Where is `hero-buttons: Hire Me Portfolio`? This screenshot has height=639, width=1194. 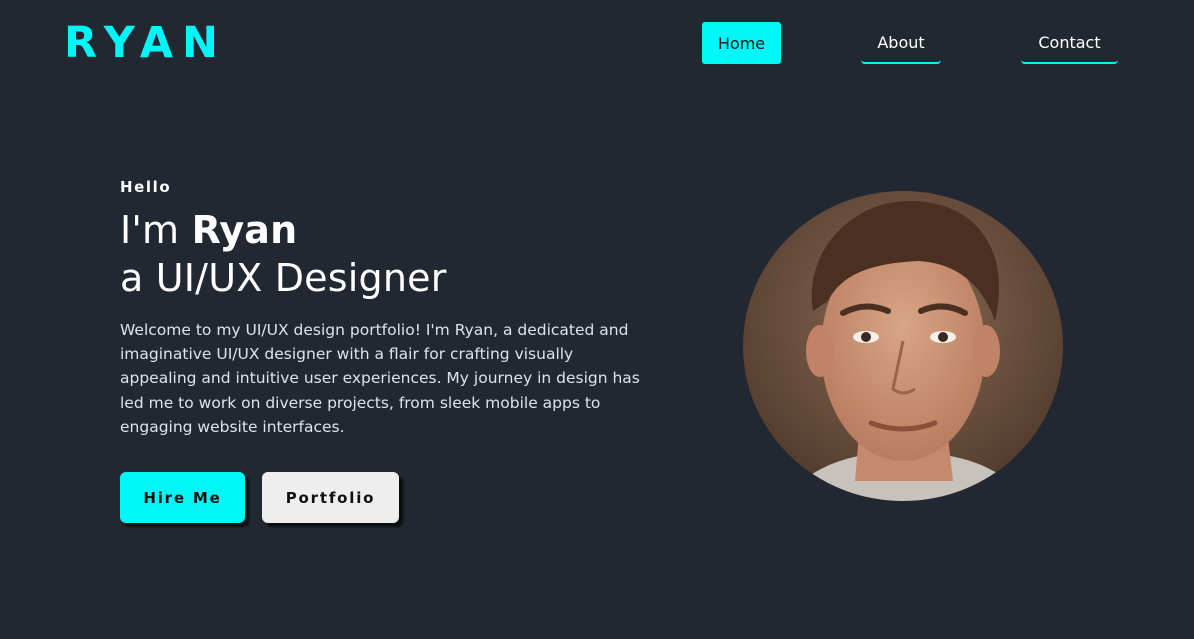
hero-buttons: Hire Me Portfolio is located at coordinates (259, 497).